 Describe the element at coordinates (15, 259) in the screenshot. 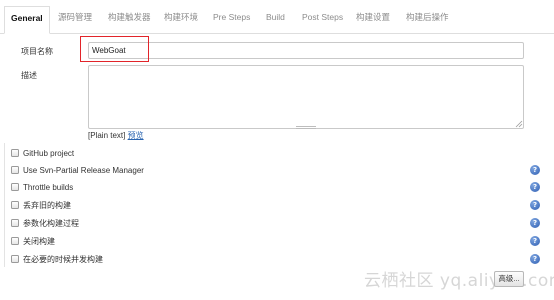

I see `concurrent-builds-checkbox` at that location.